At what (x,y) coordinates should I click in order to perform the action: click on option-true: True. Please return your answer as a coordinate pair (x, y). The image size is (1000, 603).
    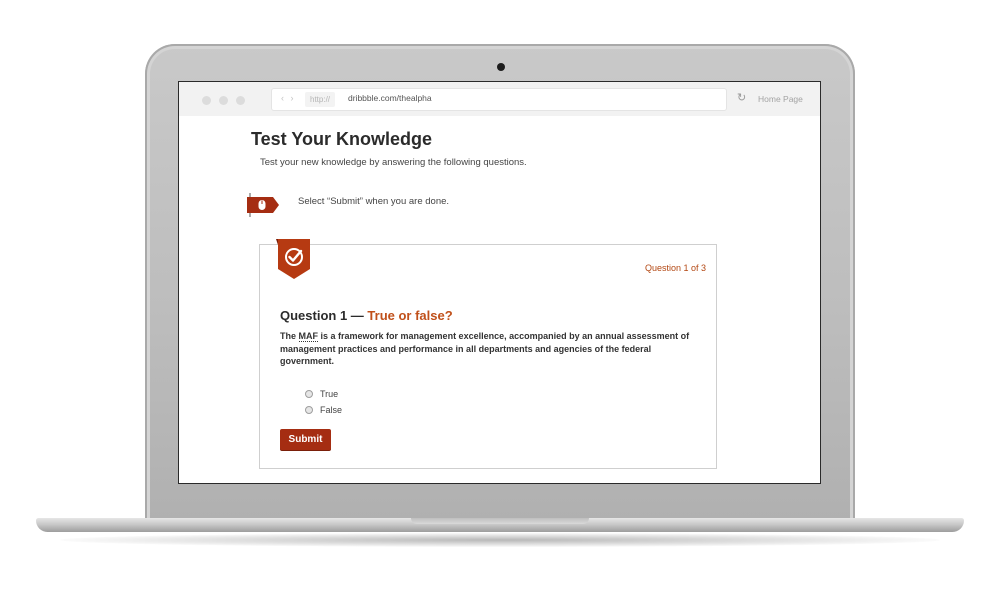
    Looking at the image, I should click on (321, 394).